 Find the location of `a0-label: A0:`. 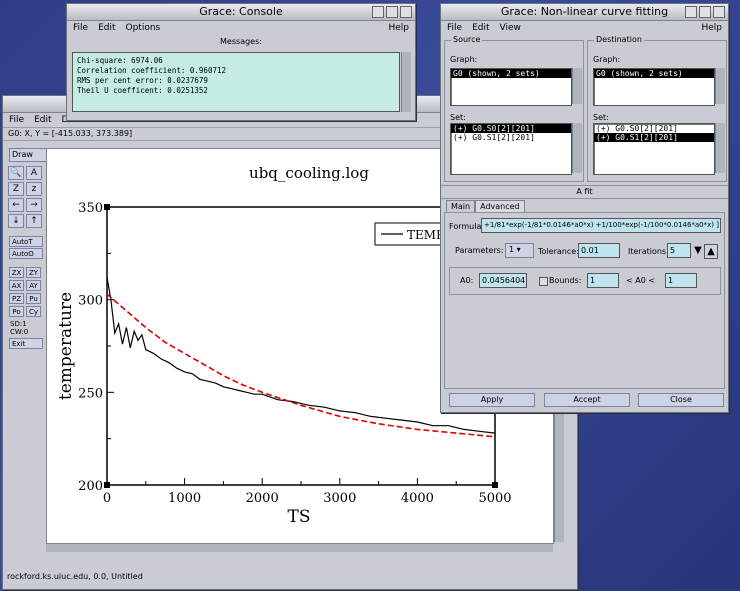

a0-label: A0: is located at coordinates (467, 280).